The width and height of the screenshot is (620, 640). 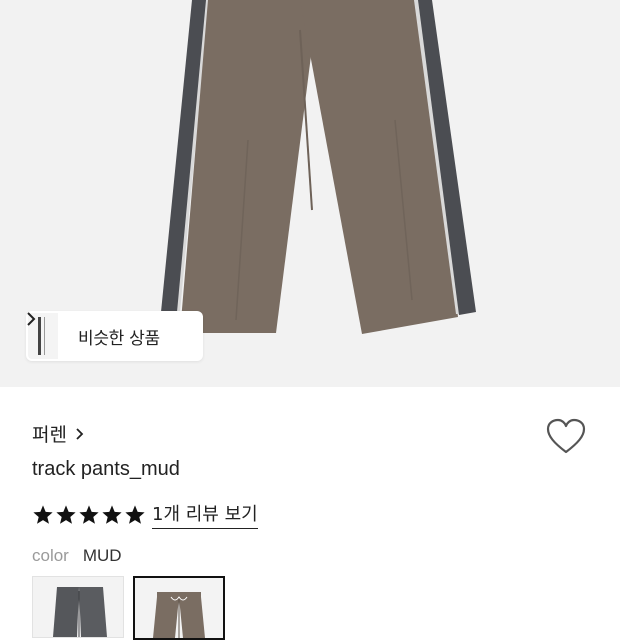 What do you see at coordinates (205, 514) in the screenshot?
I see `review-link: 1개 리뷰 보기` at bounding box center [205, 514].